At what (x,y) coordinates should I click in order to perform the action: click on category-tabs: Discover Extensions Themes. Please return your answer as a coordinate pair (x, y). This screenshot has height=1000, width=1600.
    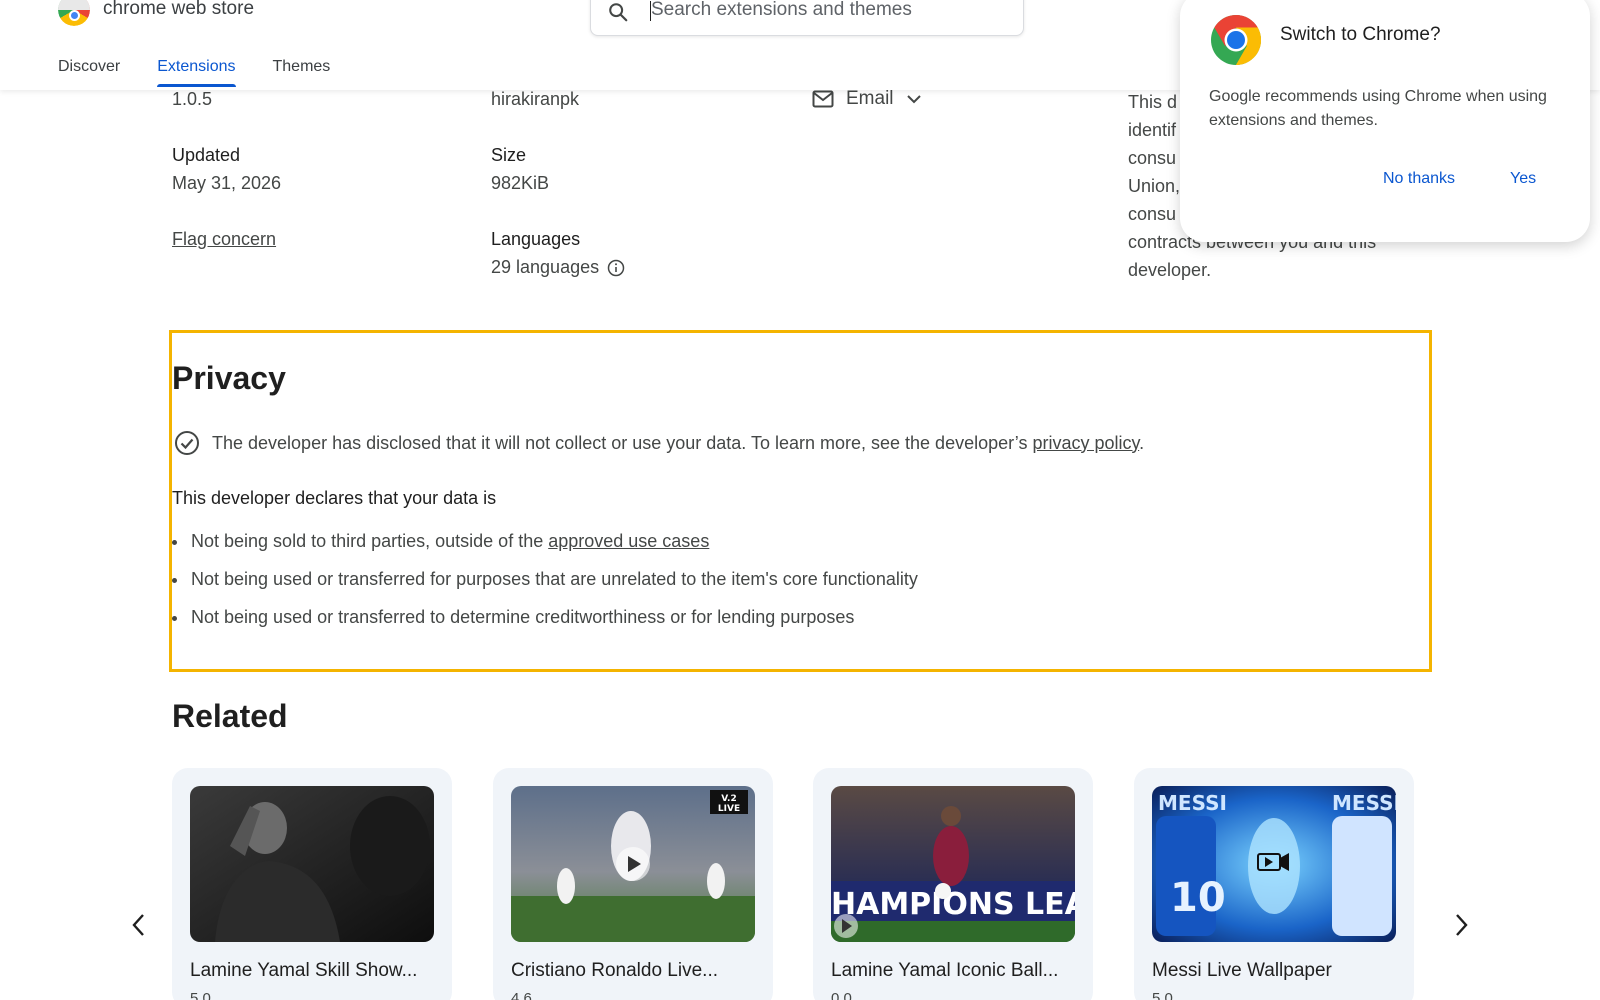
    Looking at the image, I should click on (194, 72).